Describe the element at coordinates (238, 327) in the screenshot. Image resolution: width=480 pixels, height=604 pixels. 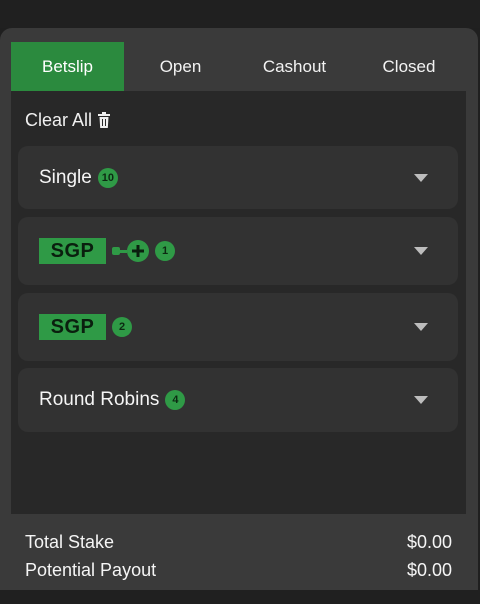
I see `section-sgp: SGP 2` at that location.